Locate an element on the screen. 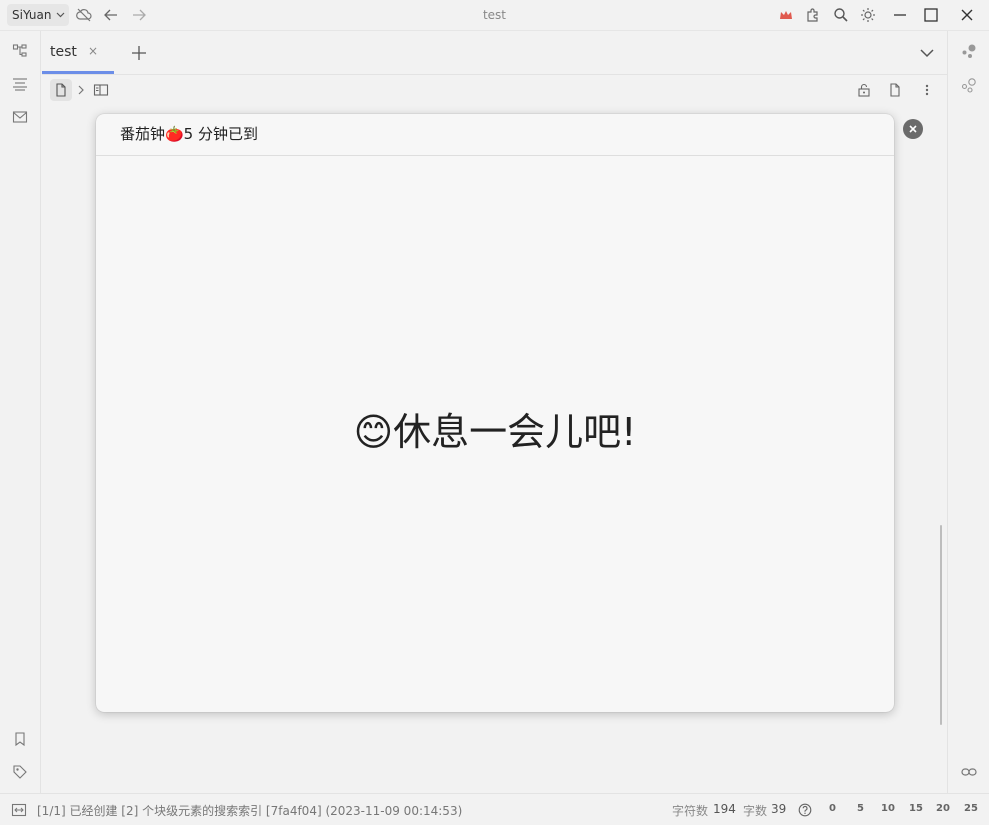 The image size is (989, 825). zoom-mark: 10 is located at coordinates (888, 808).